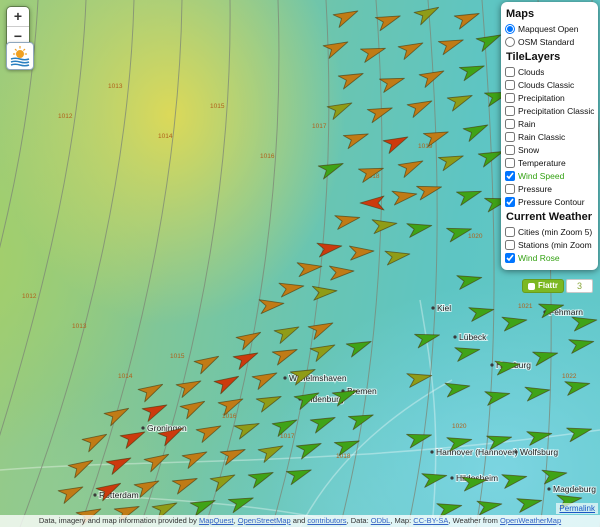 This screenshot has width=600, height=527. What do you see at coordinates (19, 124) in the screenshot?
I see `pressure-contour-line` at bounding box center [19, 124].